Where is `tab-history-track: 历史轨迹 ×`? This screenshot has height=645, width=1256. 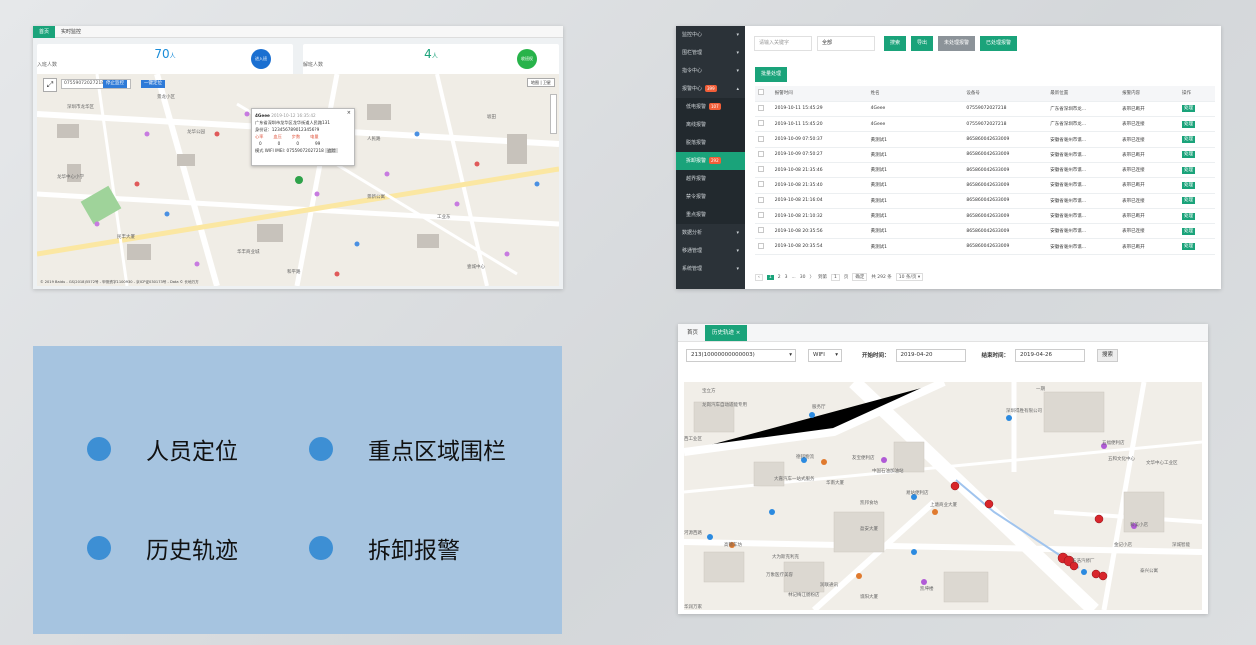
tab-history-track: 历史轨迹 × is located at coordinates (726, 333).